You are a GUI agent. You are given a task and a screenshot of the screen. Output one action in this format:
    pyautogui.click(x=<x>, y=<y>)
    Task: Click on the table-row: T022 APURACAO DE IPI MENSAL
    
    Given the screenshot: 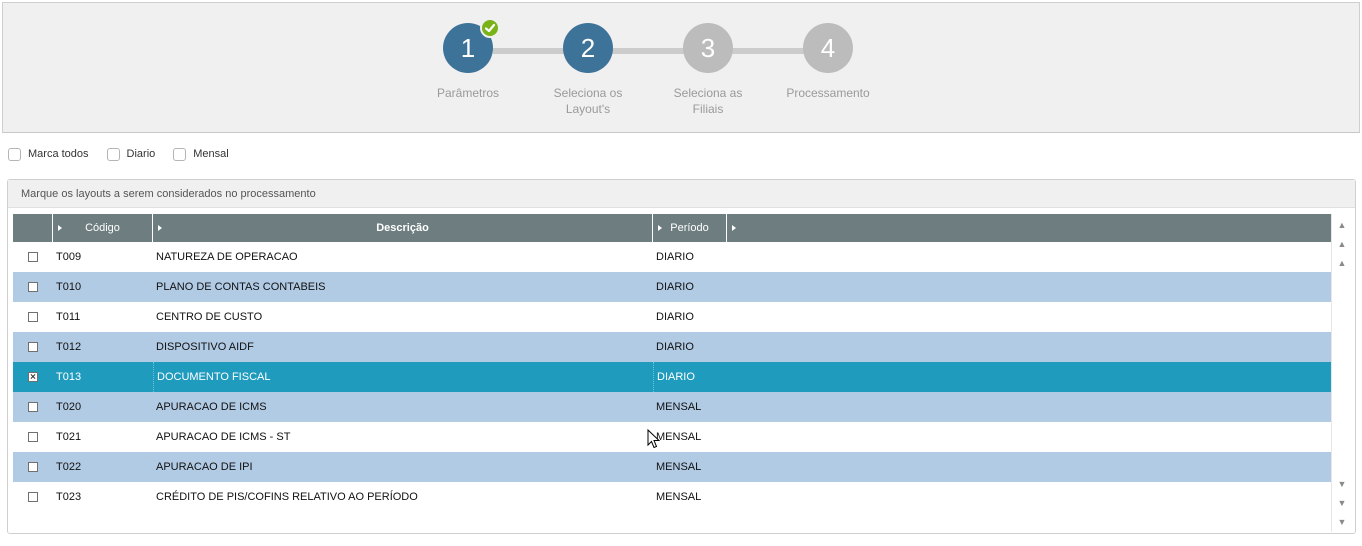 What is the action you would take?
    pyautogui.click(x=672, y=467)
    